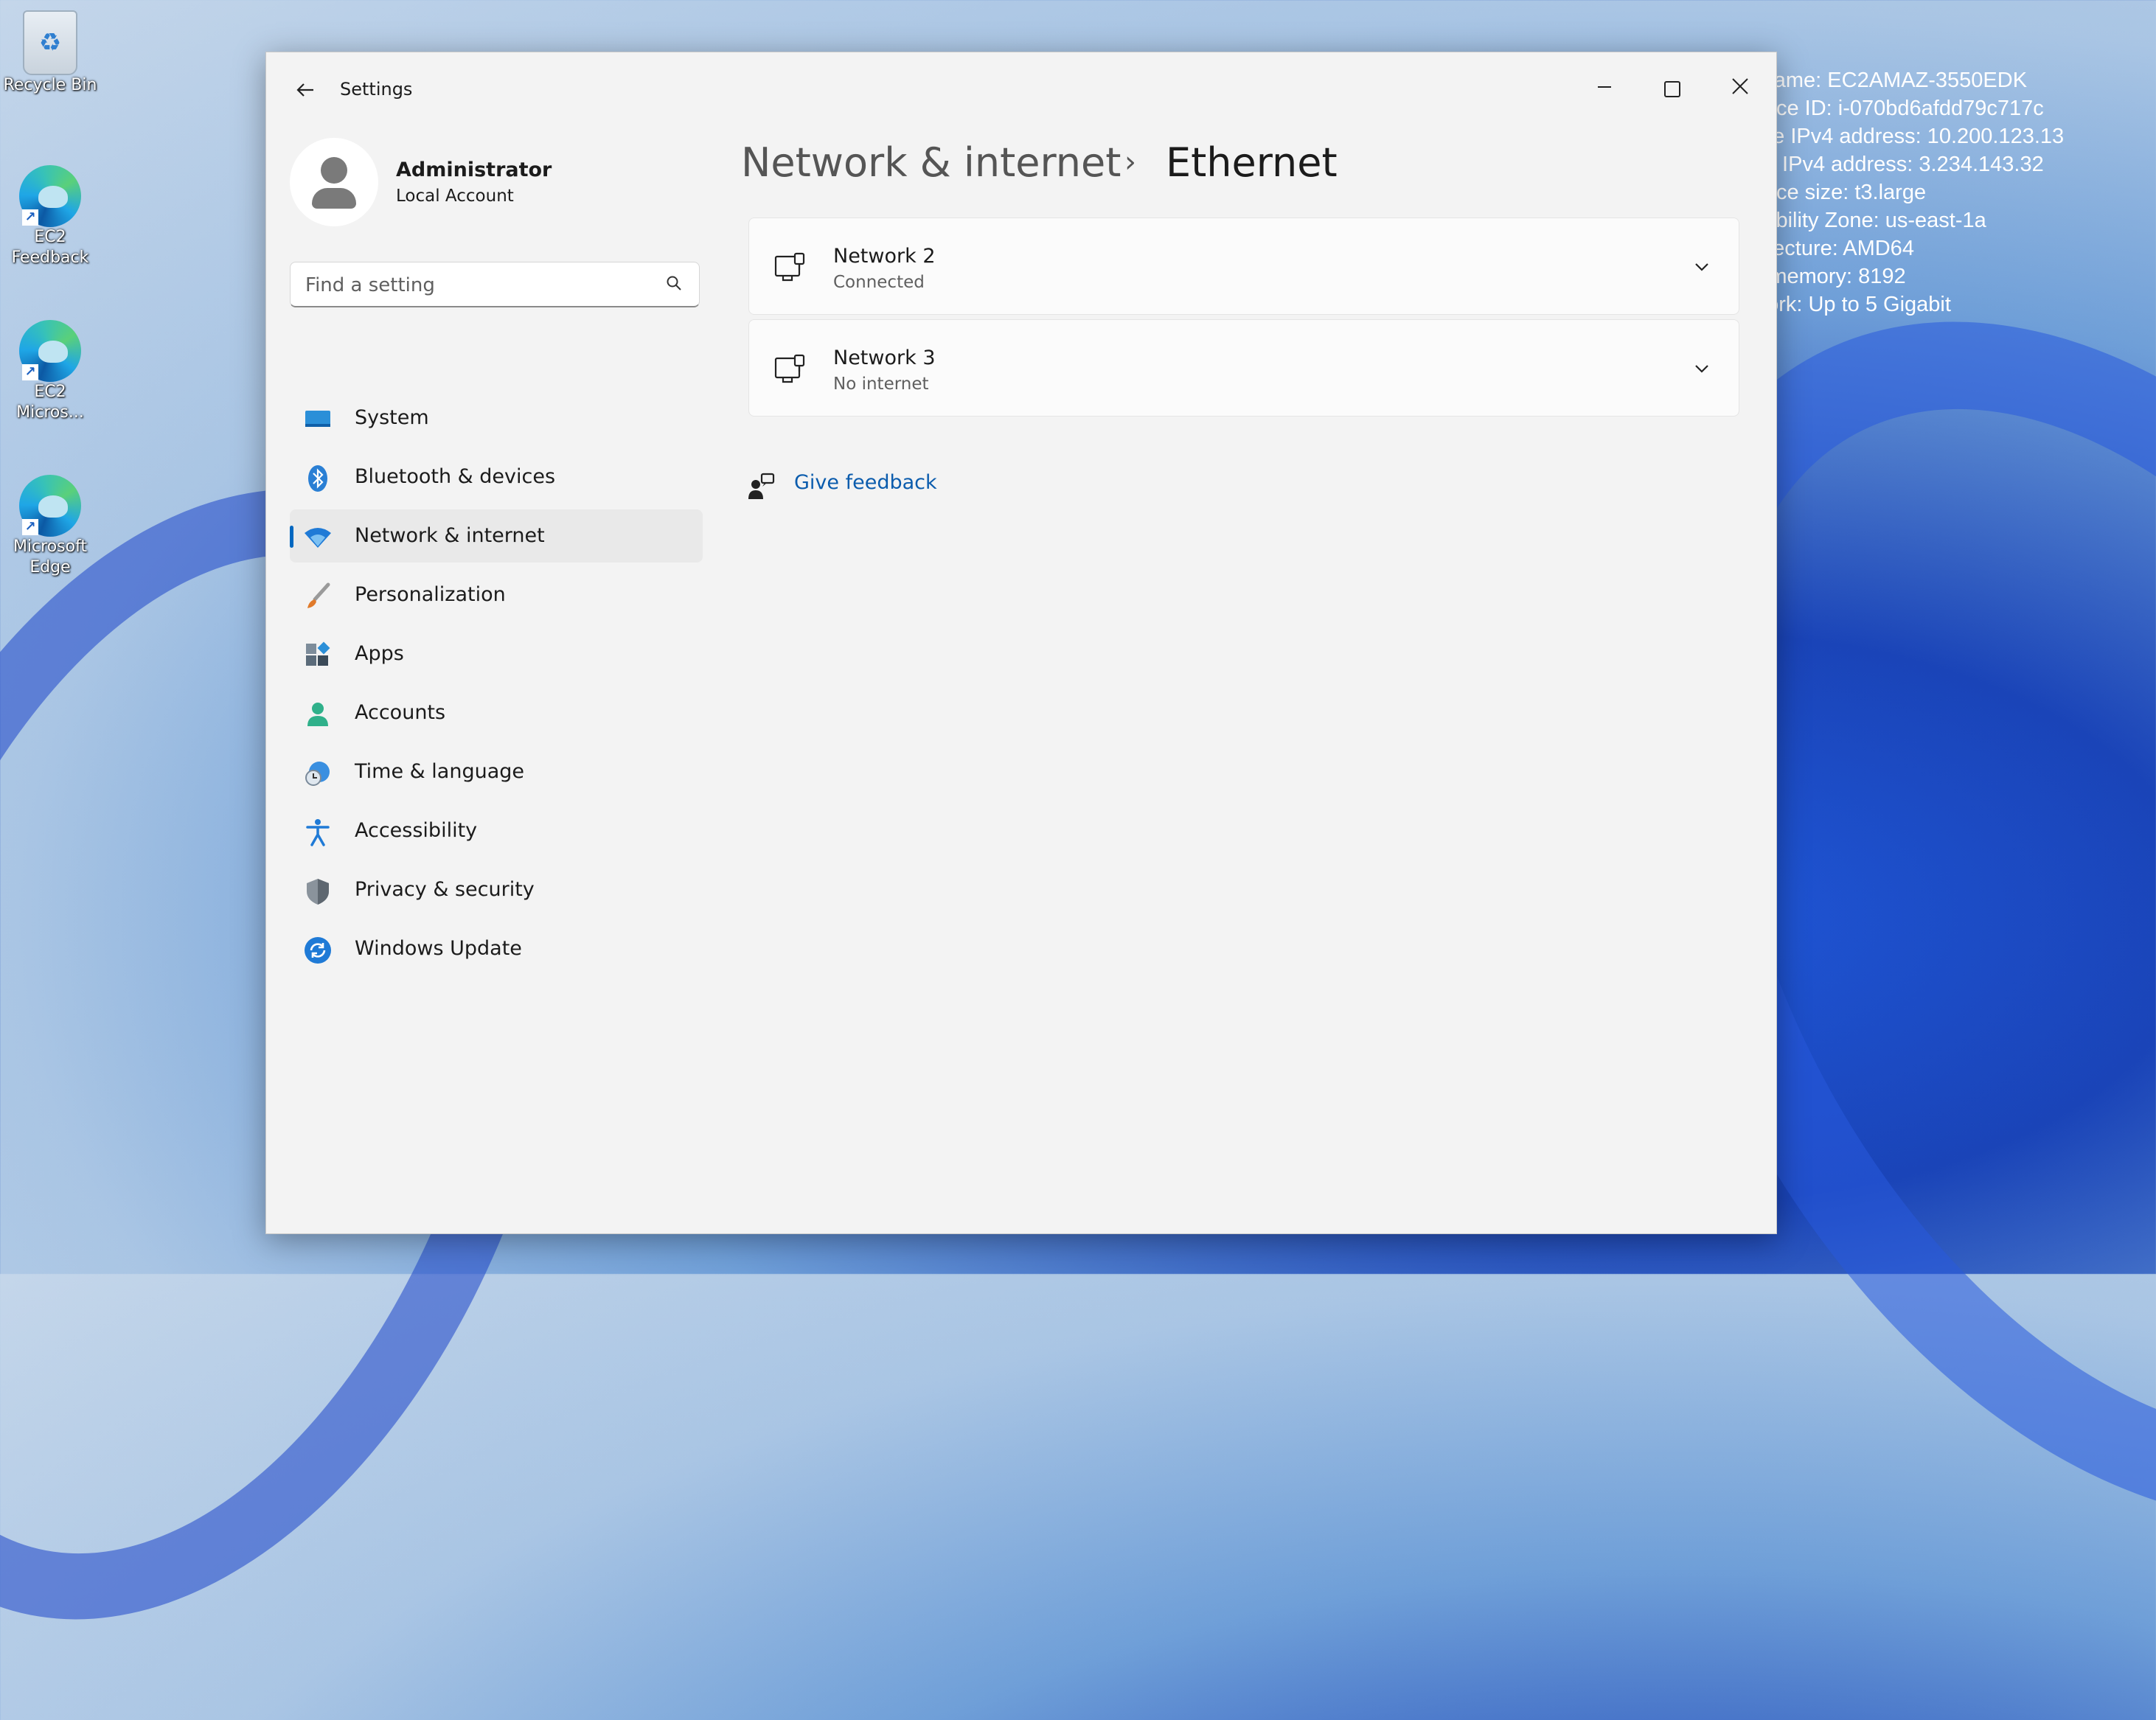  Describe the element at coordinates (879, 282) in the screenshot. I see `network-status: Connected` at that location.